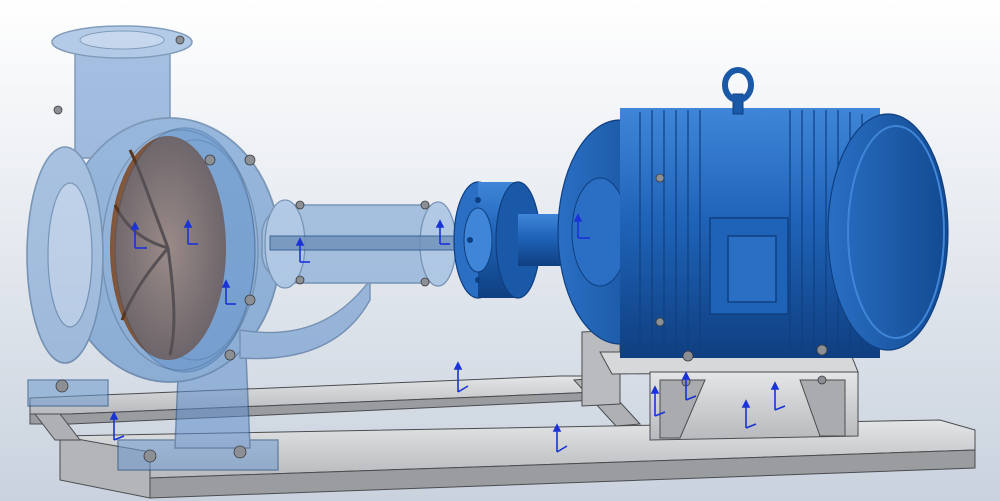 This screenshot has width=1000, height=501. What do you see at coordinates (70, 255) in the screenshot?
I see `suction-flange-bore` at bounding box center [70, 255].